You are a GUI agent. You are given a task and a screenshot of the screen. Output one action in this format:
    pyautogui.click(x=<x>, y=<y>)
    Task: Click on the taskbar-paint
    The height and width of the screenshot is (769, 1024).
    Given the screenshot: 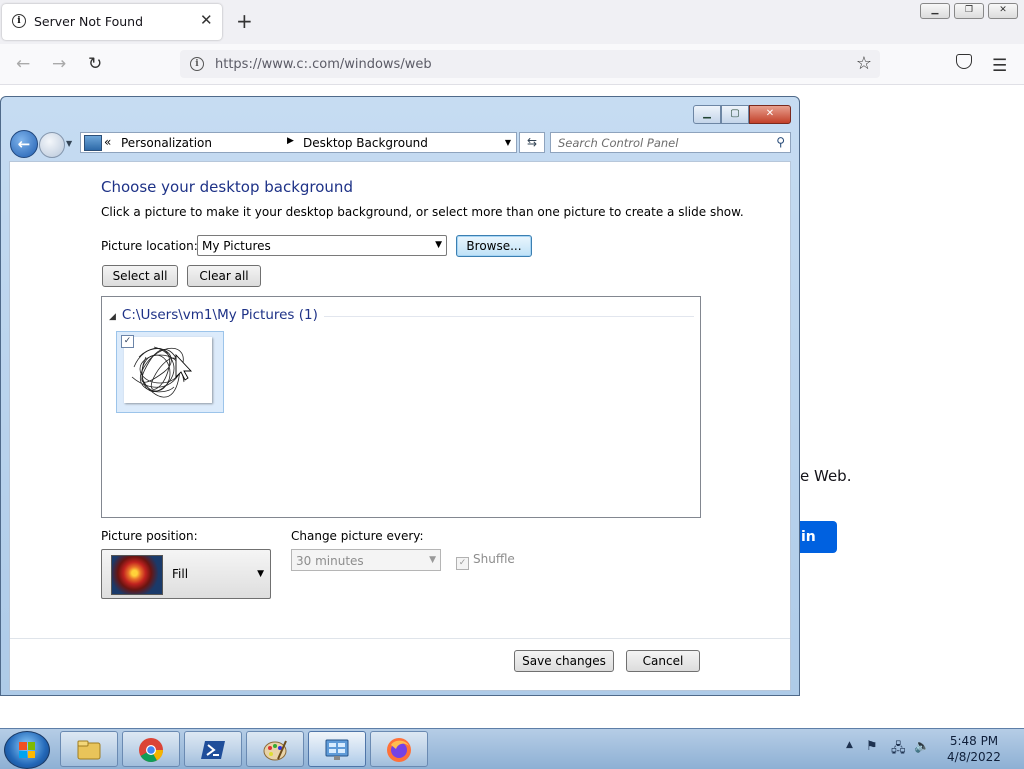 What is the action you would take?
    pyautogui.click(x=275, y=749)
    